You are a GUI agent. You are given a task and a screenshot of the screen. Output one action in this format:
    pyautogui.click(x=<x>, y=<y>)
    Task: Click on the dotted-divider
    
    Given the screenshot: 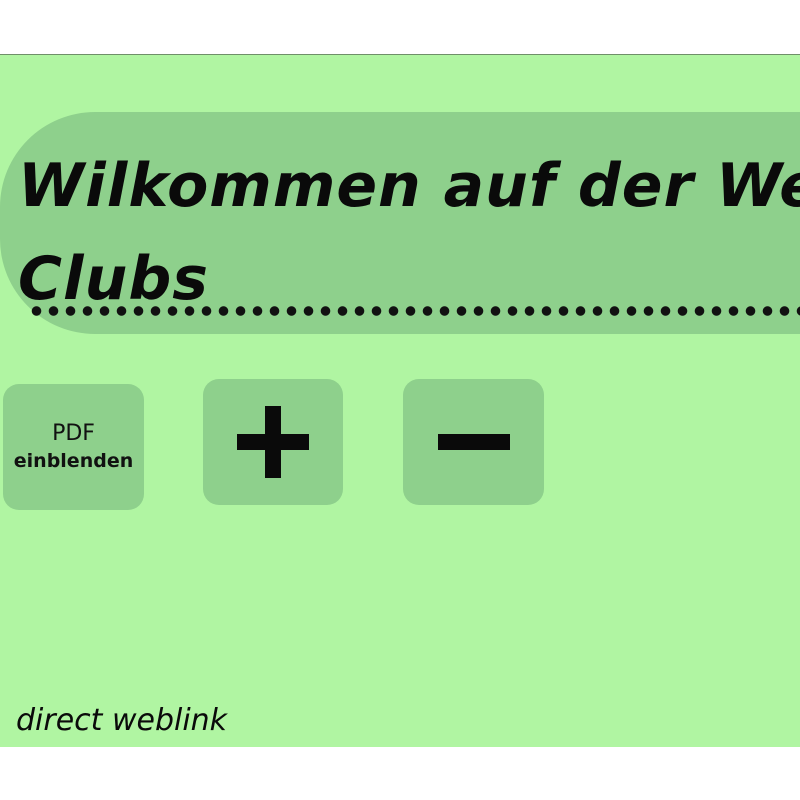 What is the action you would take?
    pyautogui.click(x=414, y=311)
    